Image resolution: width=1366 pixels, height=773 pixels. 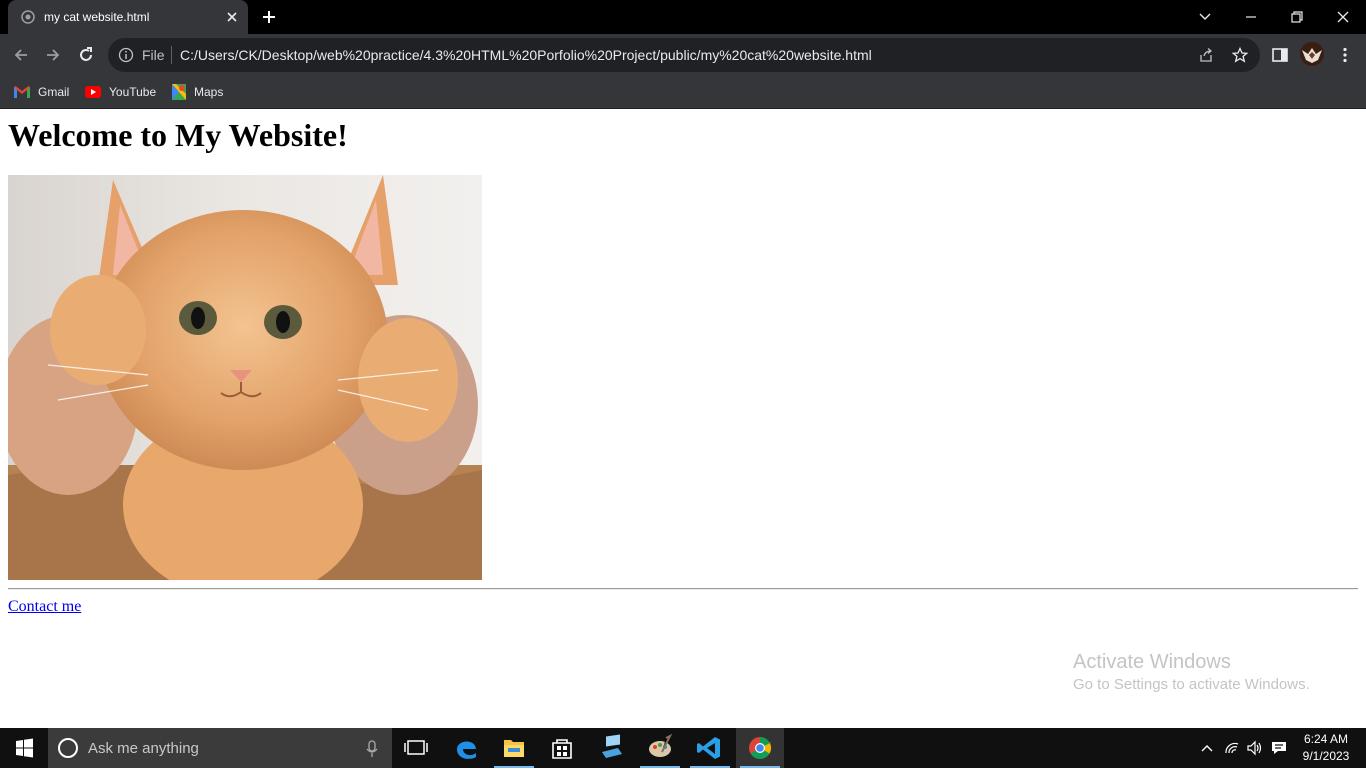 What do you see at coordinates (153, 55) in the screenshot?
I see `url-scheme-label: File` at bounding box center [153, 55].